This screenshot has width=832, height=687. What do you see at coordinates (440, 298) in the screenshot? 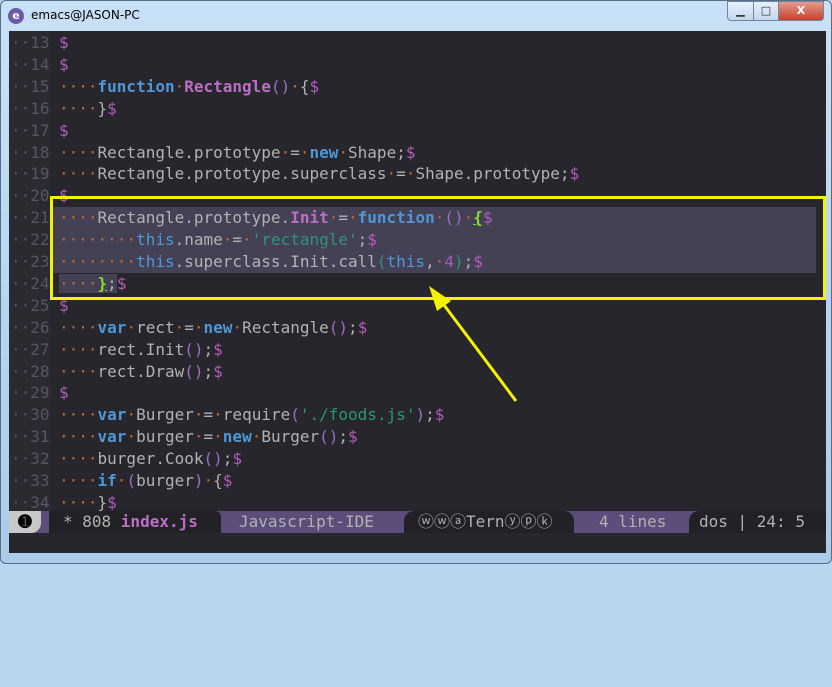
I see `arrow-head` at bounding box center [440, 298].